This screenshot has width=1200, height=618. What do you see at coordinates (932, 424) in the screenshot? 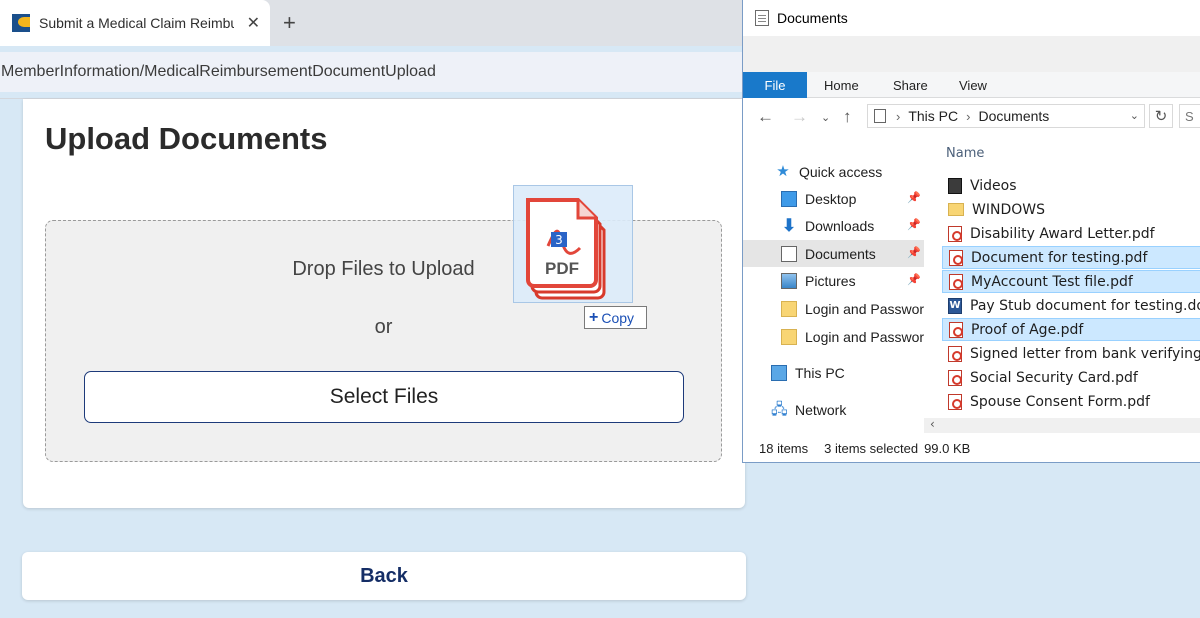
I see `scroll-left-icon: ‹` at bounding box center [932, 424].